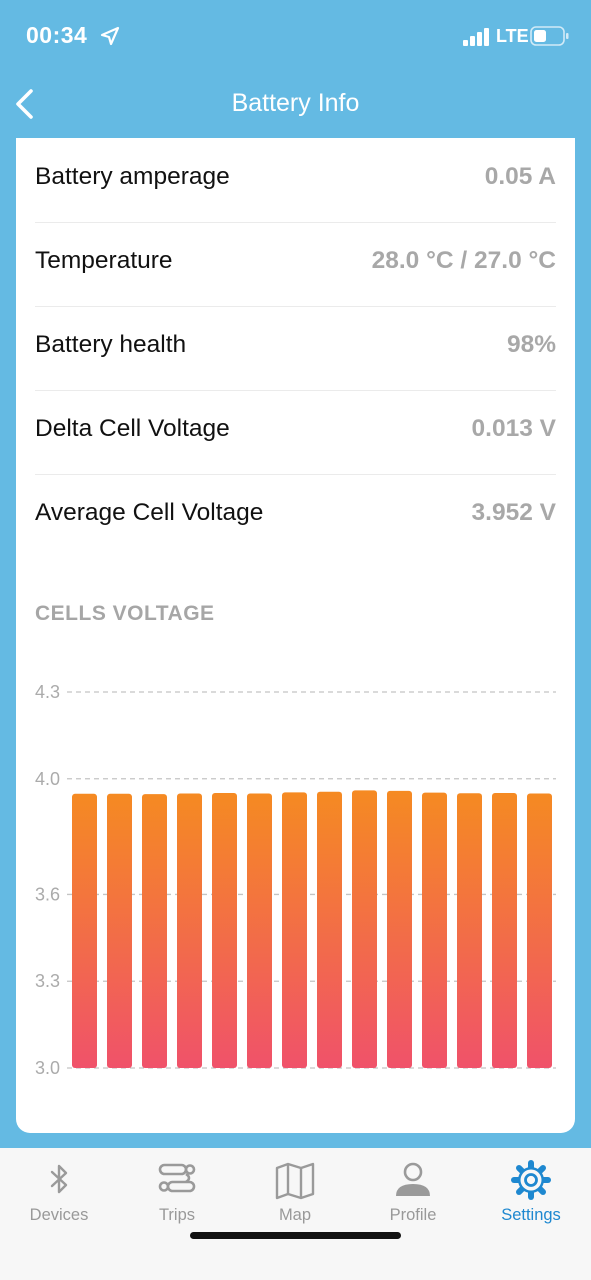  I want to click on info-row-battery-health: Battery health 98%, so click(295, 348).